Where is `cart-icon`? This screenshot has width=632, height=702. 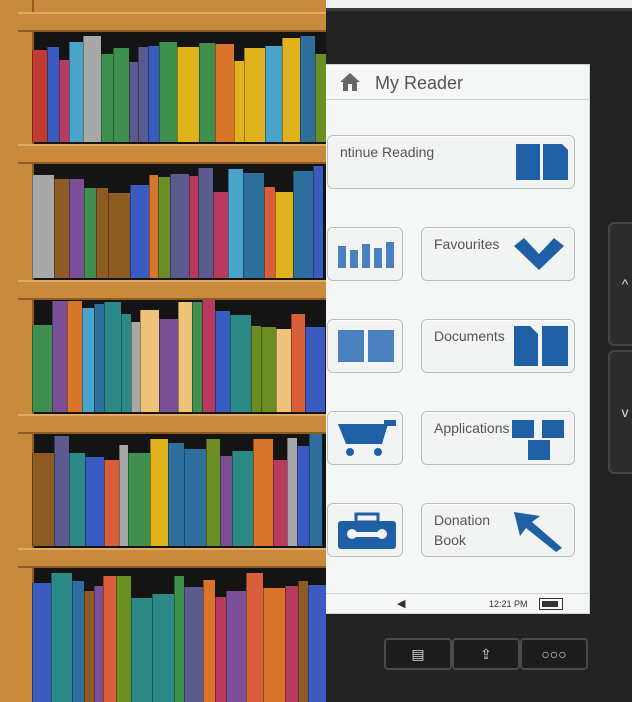
cart-icon is located at coordinates (367, 438).